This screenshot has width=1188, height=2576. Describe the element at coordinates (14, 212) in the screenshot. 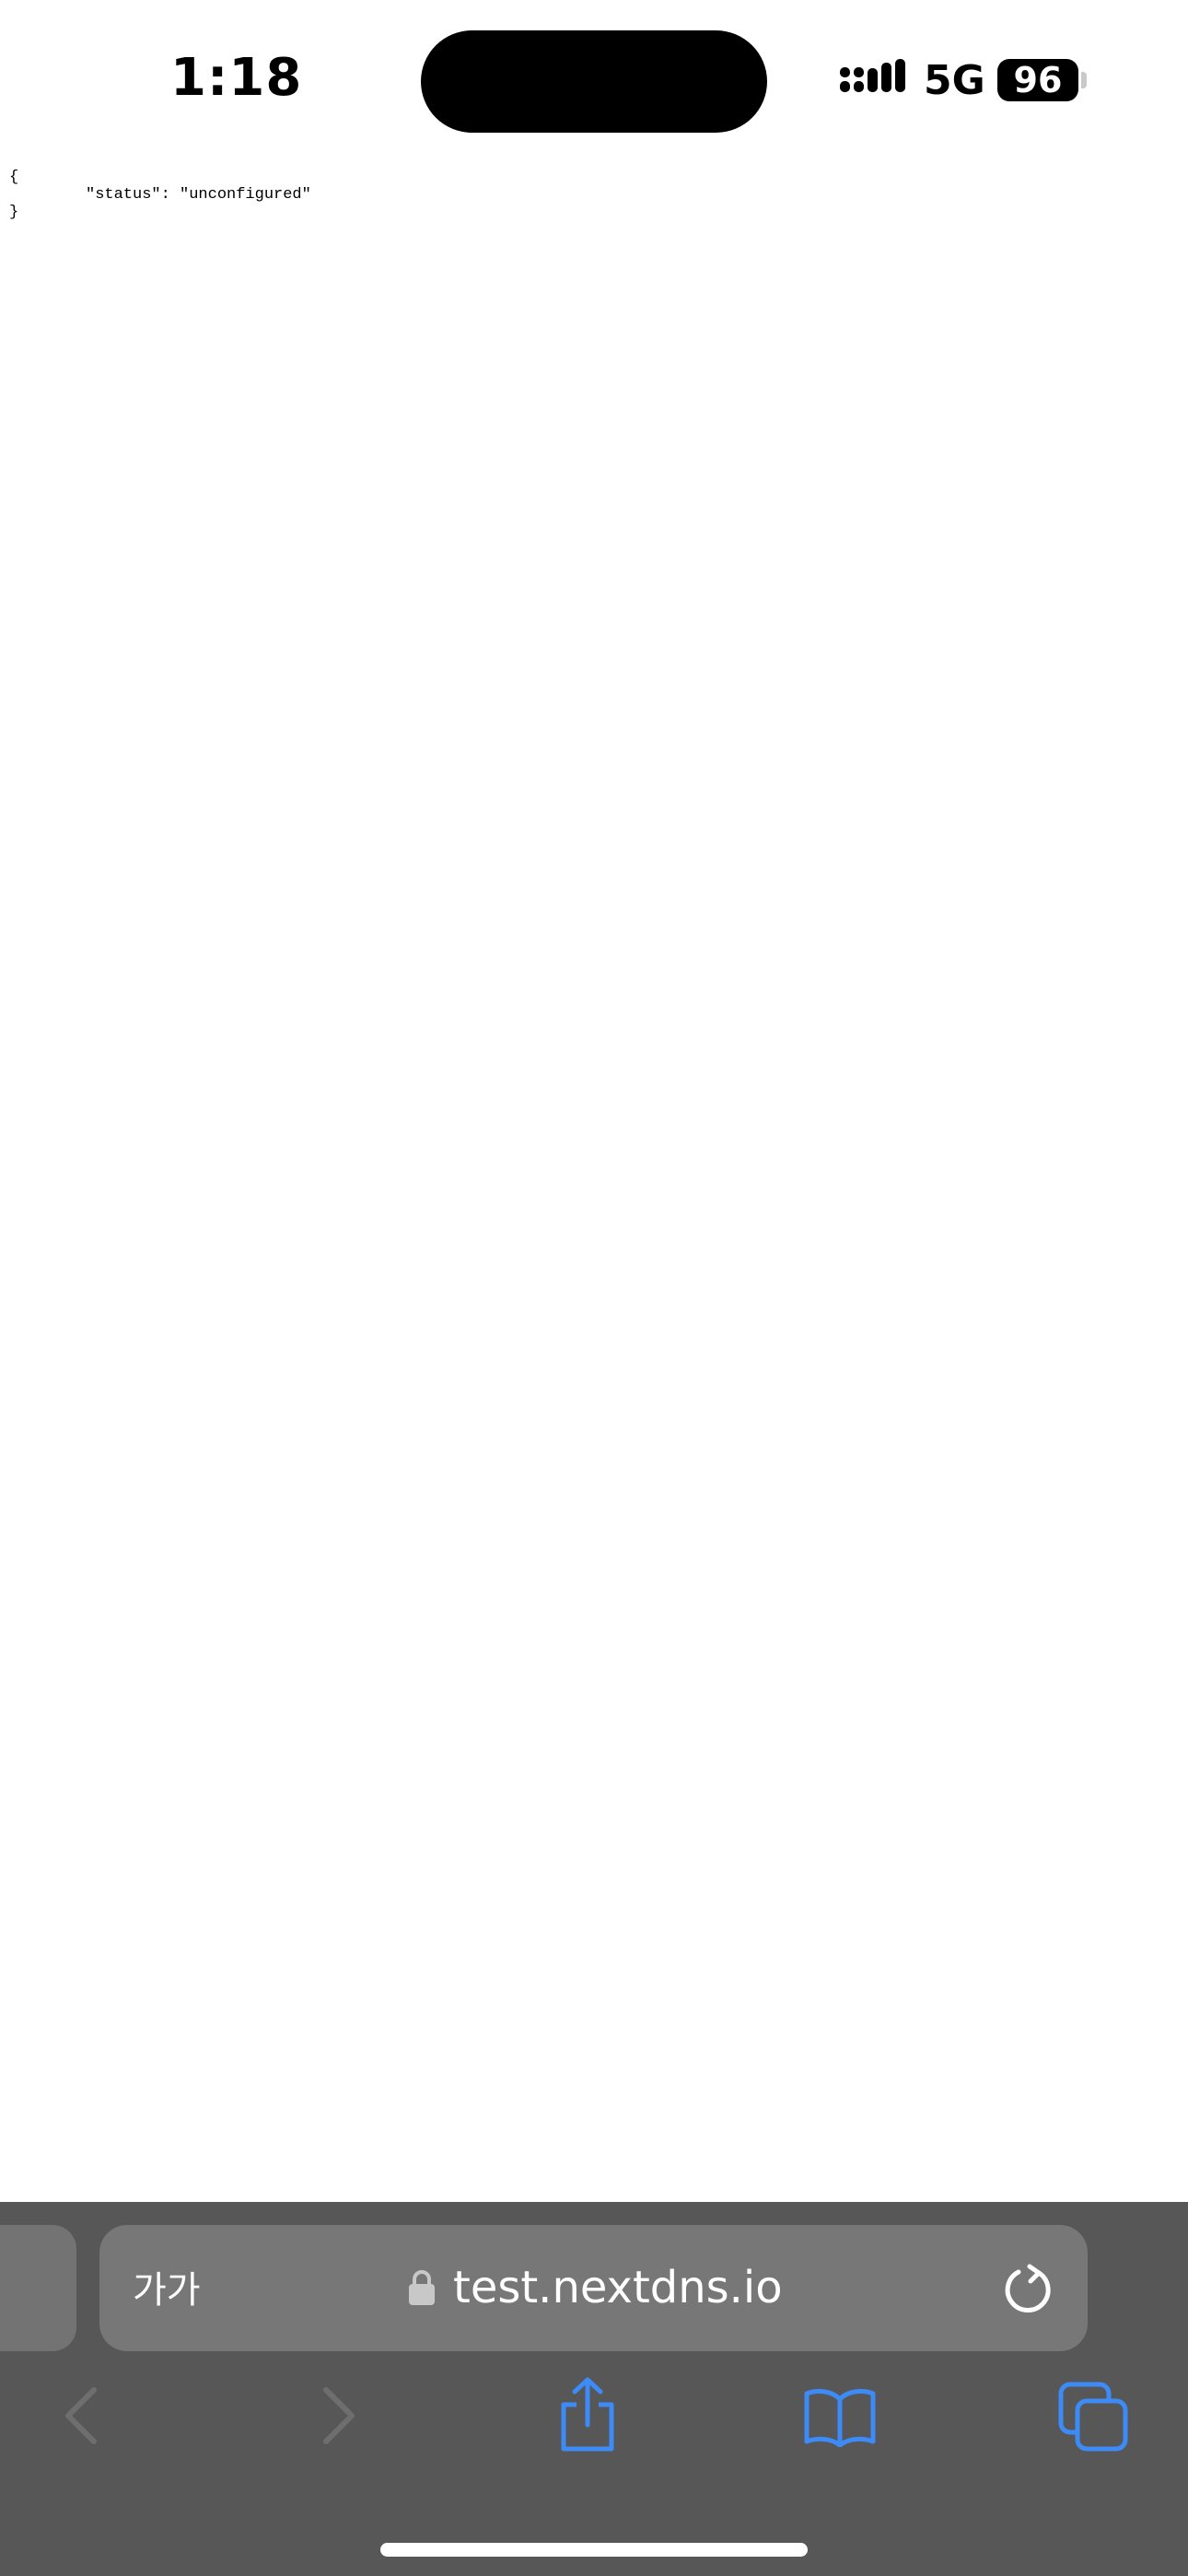

I see `json-close-brace: }` at that location.